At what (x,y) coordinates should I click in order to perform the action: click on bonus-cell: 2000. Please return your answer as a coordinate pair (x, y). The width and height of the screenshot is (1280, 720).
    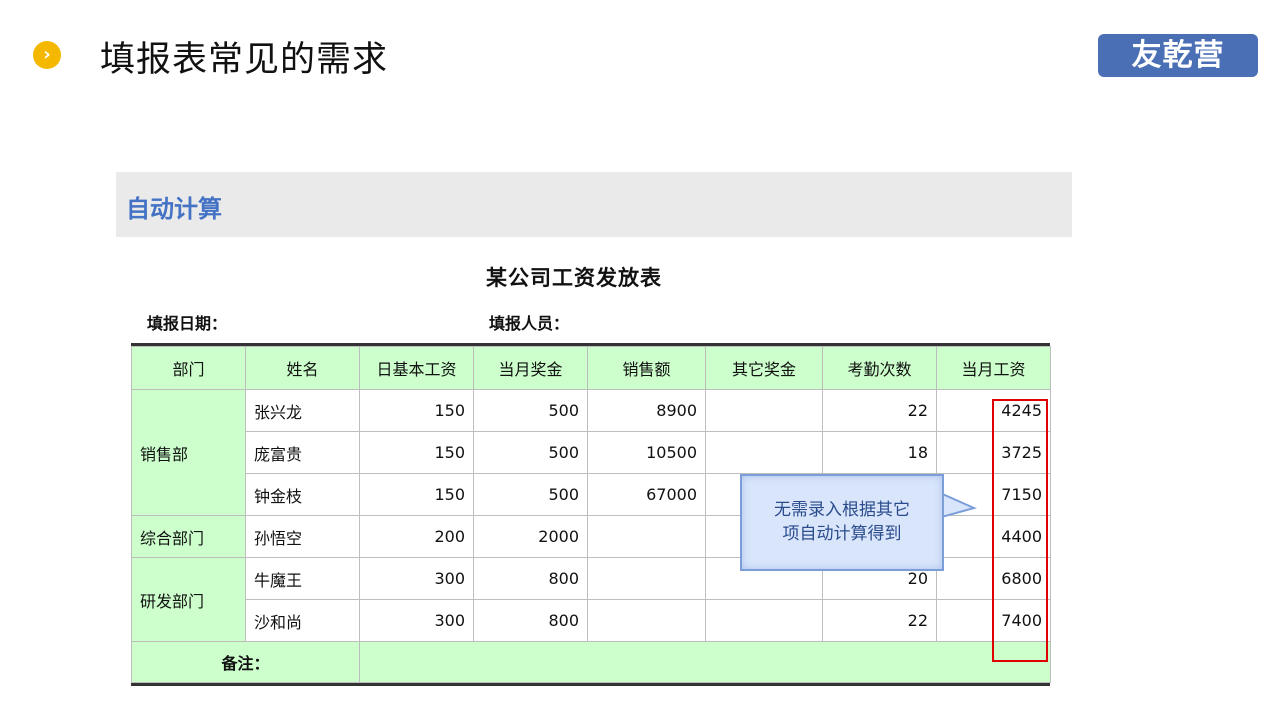
    Looking at the image, I should click on (530, 536).